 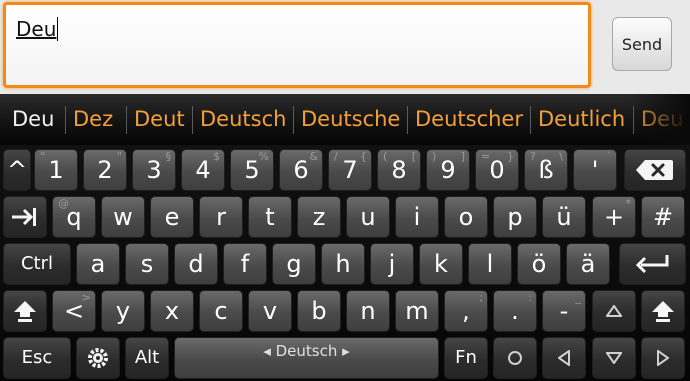 I want to click on key-label: y, so click(x=123, y=311).